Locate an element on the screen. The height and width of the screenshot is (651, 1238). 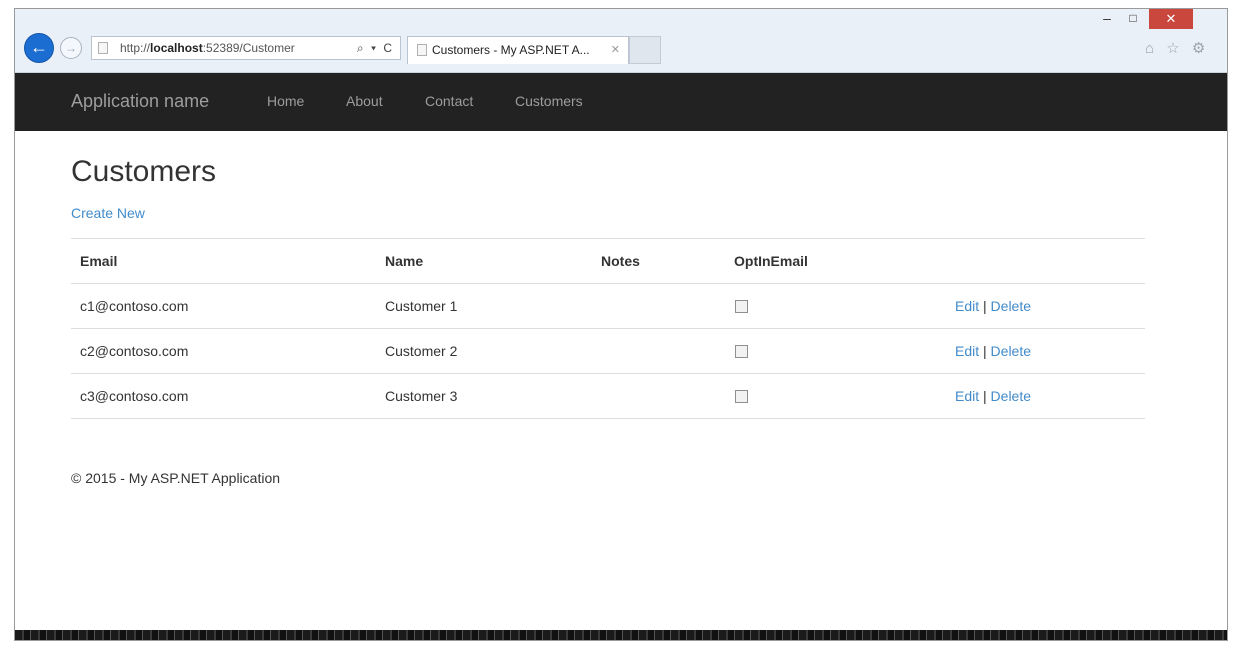
create-new-link: Create New is located at coordinates (108, 213).